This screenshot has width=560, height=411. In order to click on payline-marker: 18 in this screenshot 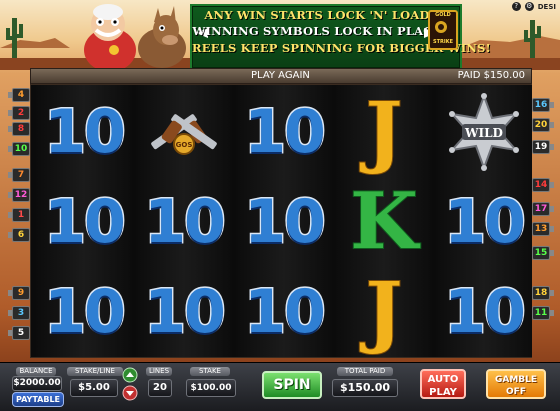, I will do `click(543, 293)`.